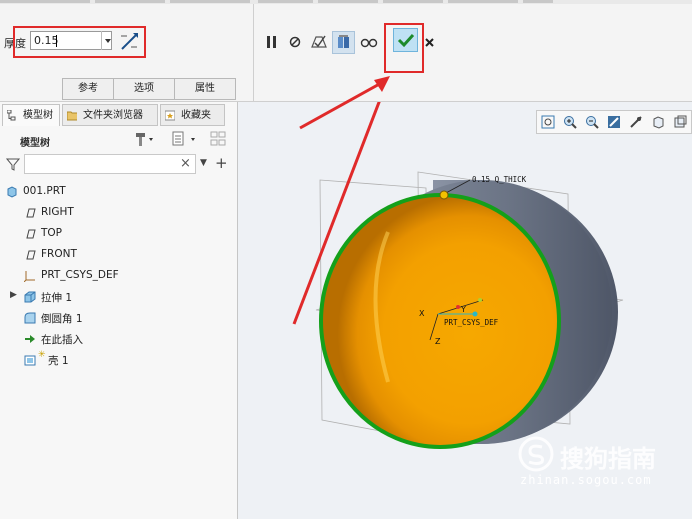 The height and width of the screenshot is (519, 692). What do you see at coordinates (12, 192) in the screenshot?
I see `part-icon` at bounding box center [12, 192].